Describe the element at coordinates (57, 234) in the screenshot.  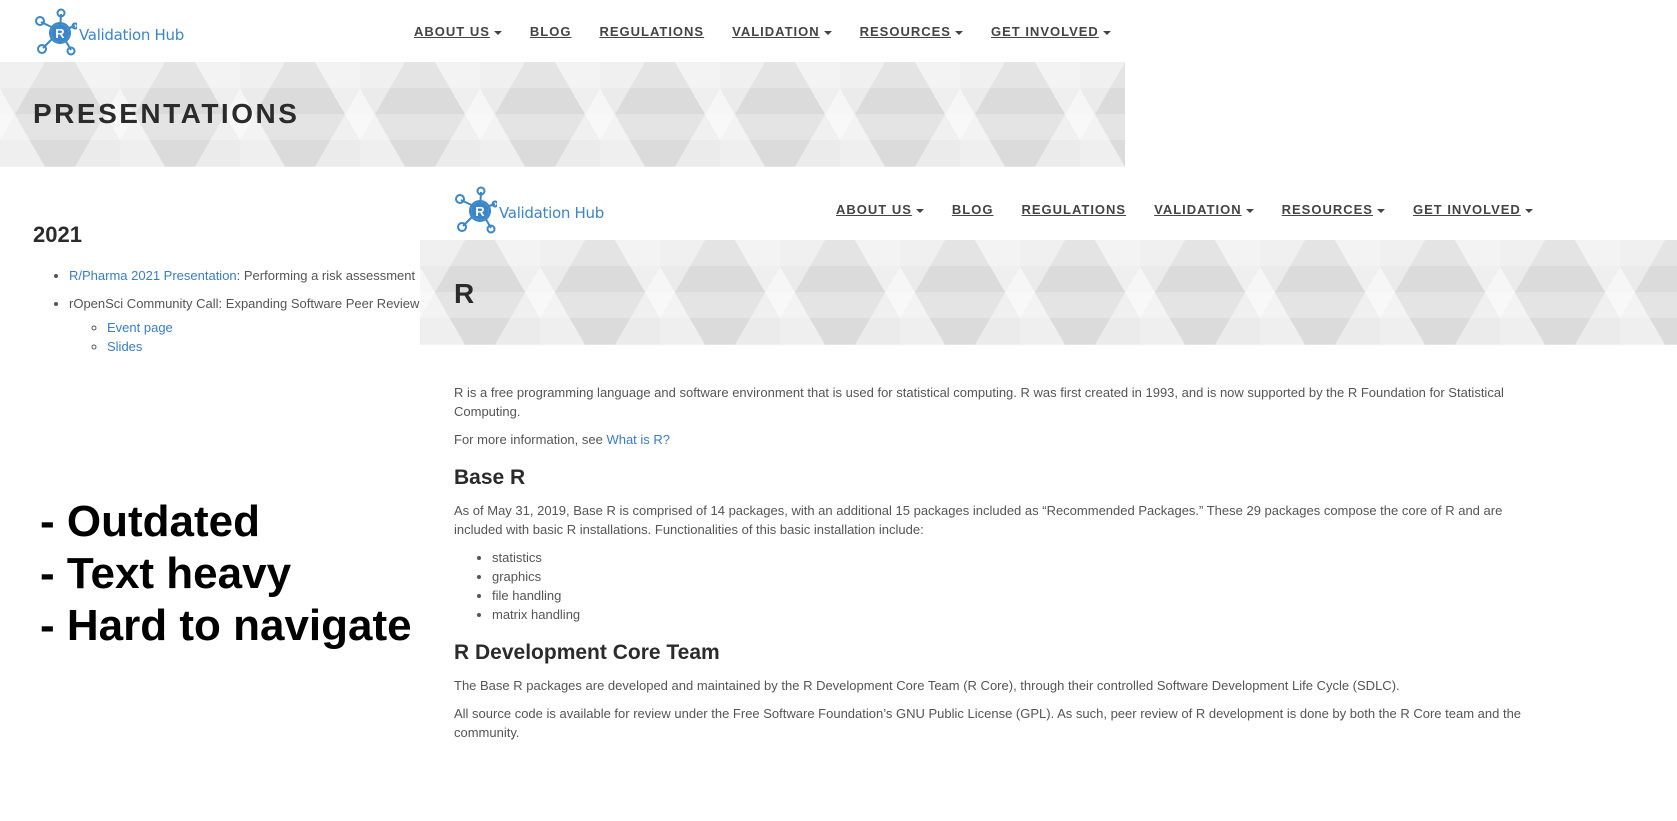
I see `year-heading: 2021` at that location.